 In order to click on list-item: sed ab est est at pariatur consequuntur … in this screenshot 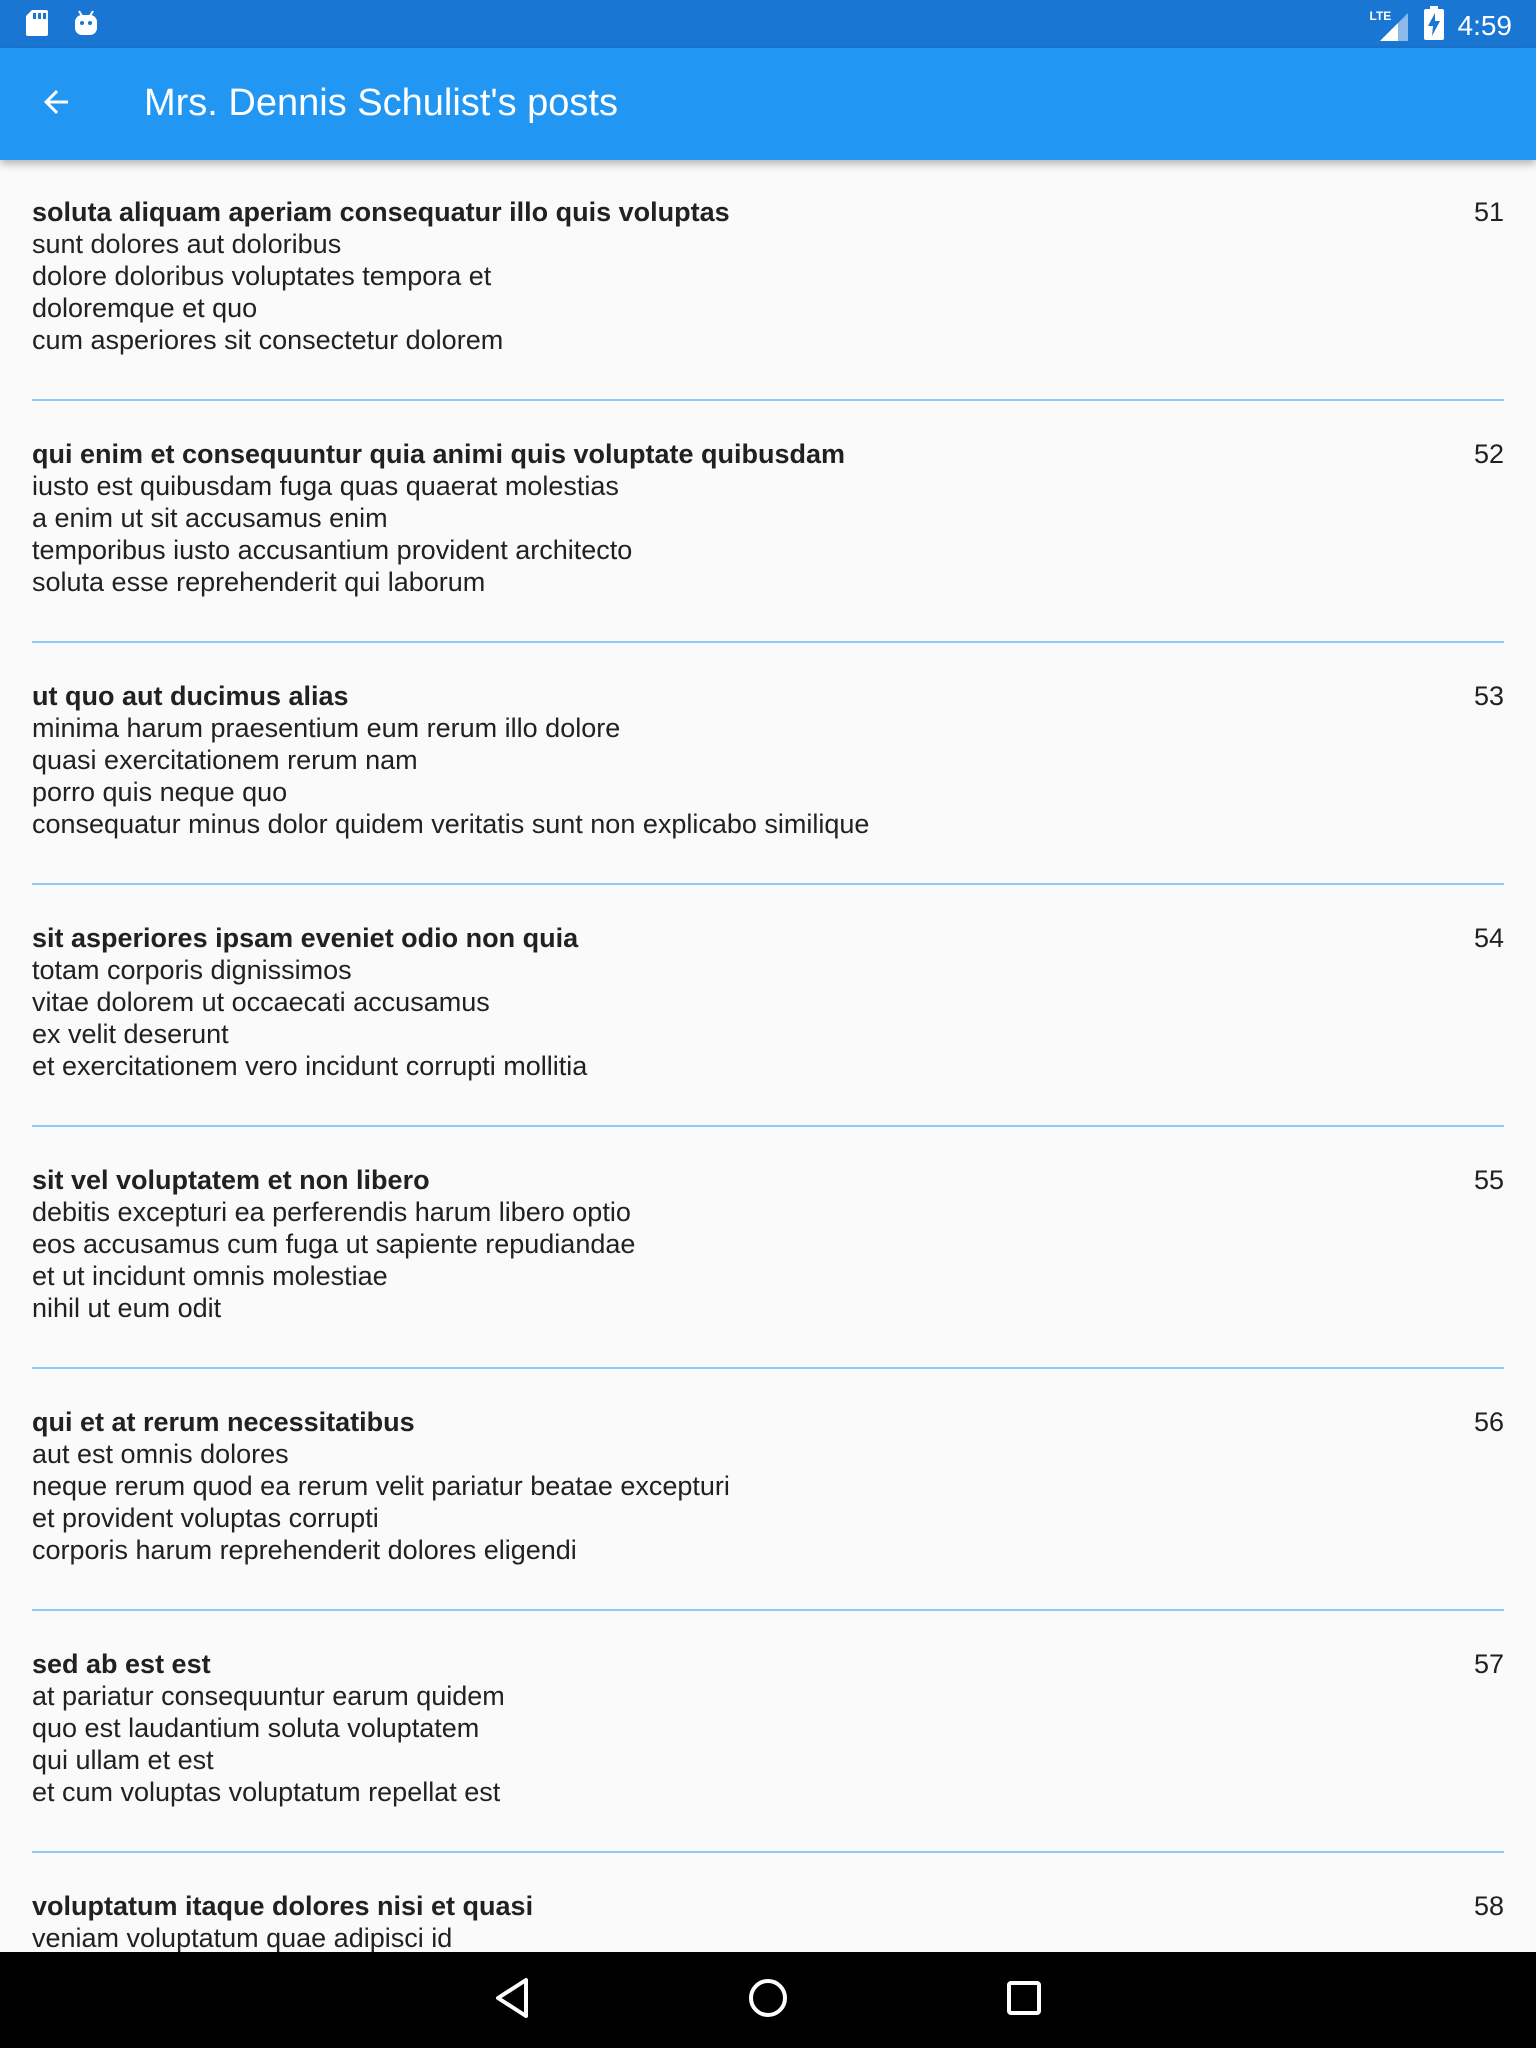, I will do `click(768, 1732)`.